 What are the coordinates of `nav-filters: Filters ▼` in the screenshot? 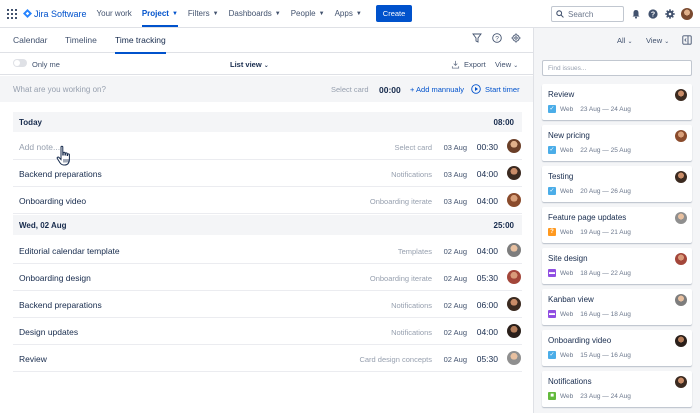 It's located at (203, 13).